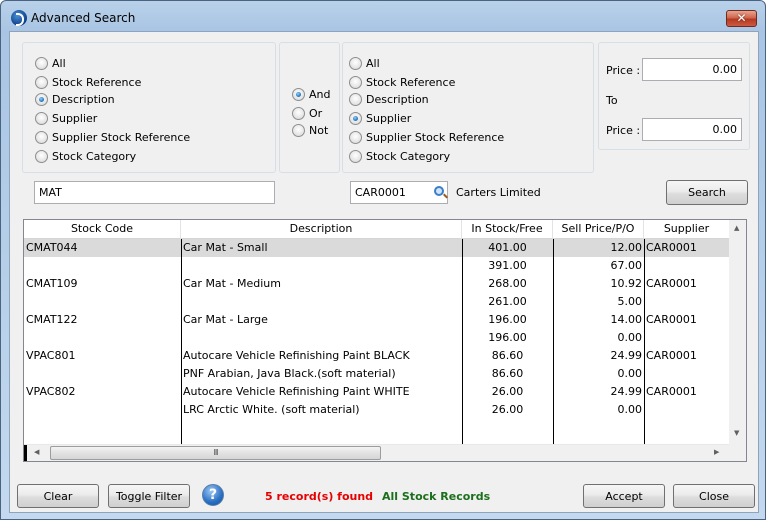 This screenshot has height=520, width=766. Describe the element at coordinates (399, 192) in the screenshot. I see `supplier-code-input: CAR0001` at that location.